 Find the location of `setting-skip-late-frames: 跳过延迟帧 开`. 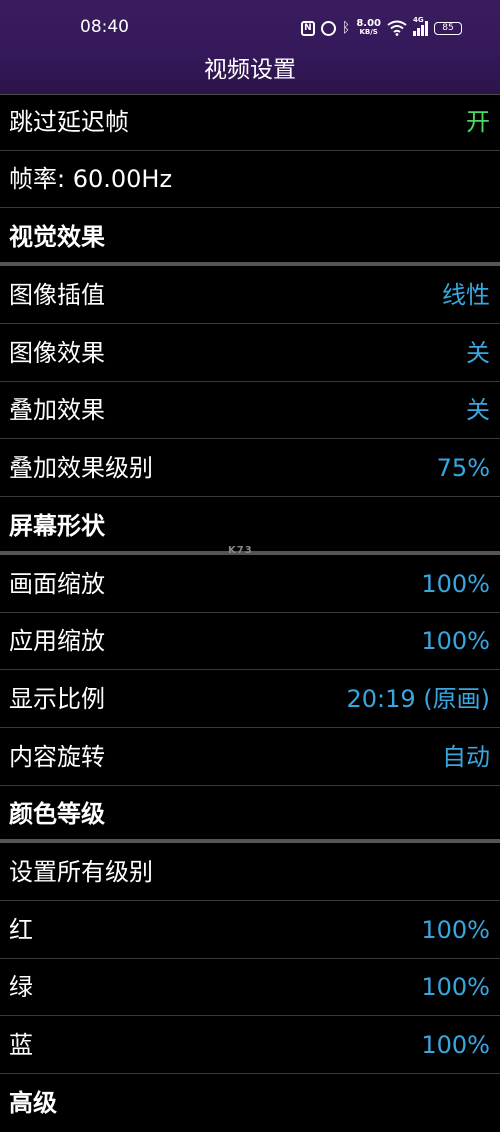

setting-skip-late-frames: 跳过延迟帧 开 is located at coordinates (250, 122).